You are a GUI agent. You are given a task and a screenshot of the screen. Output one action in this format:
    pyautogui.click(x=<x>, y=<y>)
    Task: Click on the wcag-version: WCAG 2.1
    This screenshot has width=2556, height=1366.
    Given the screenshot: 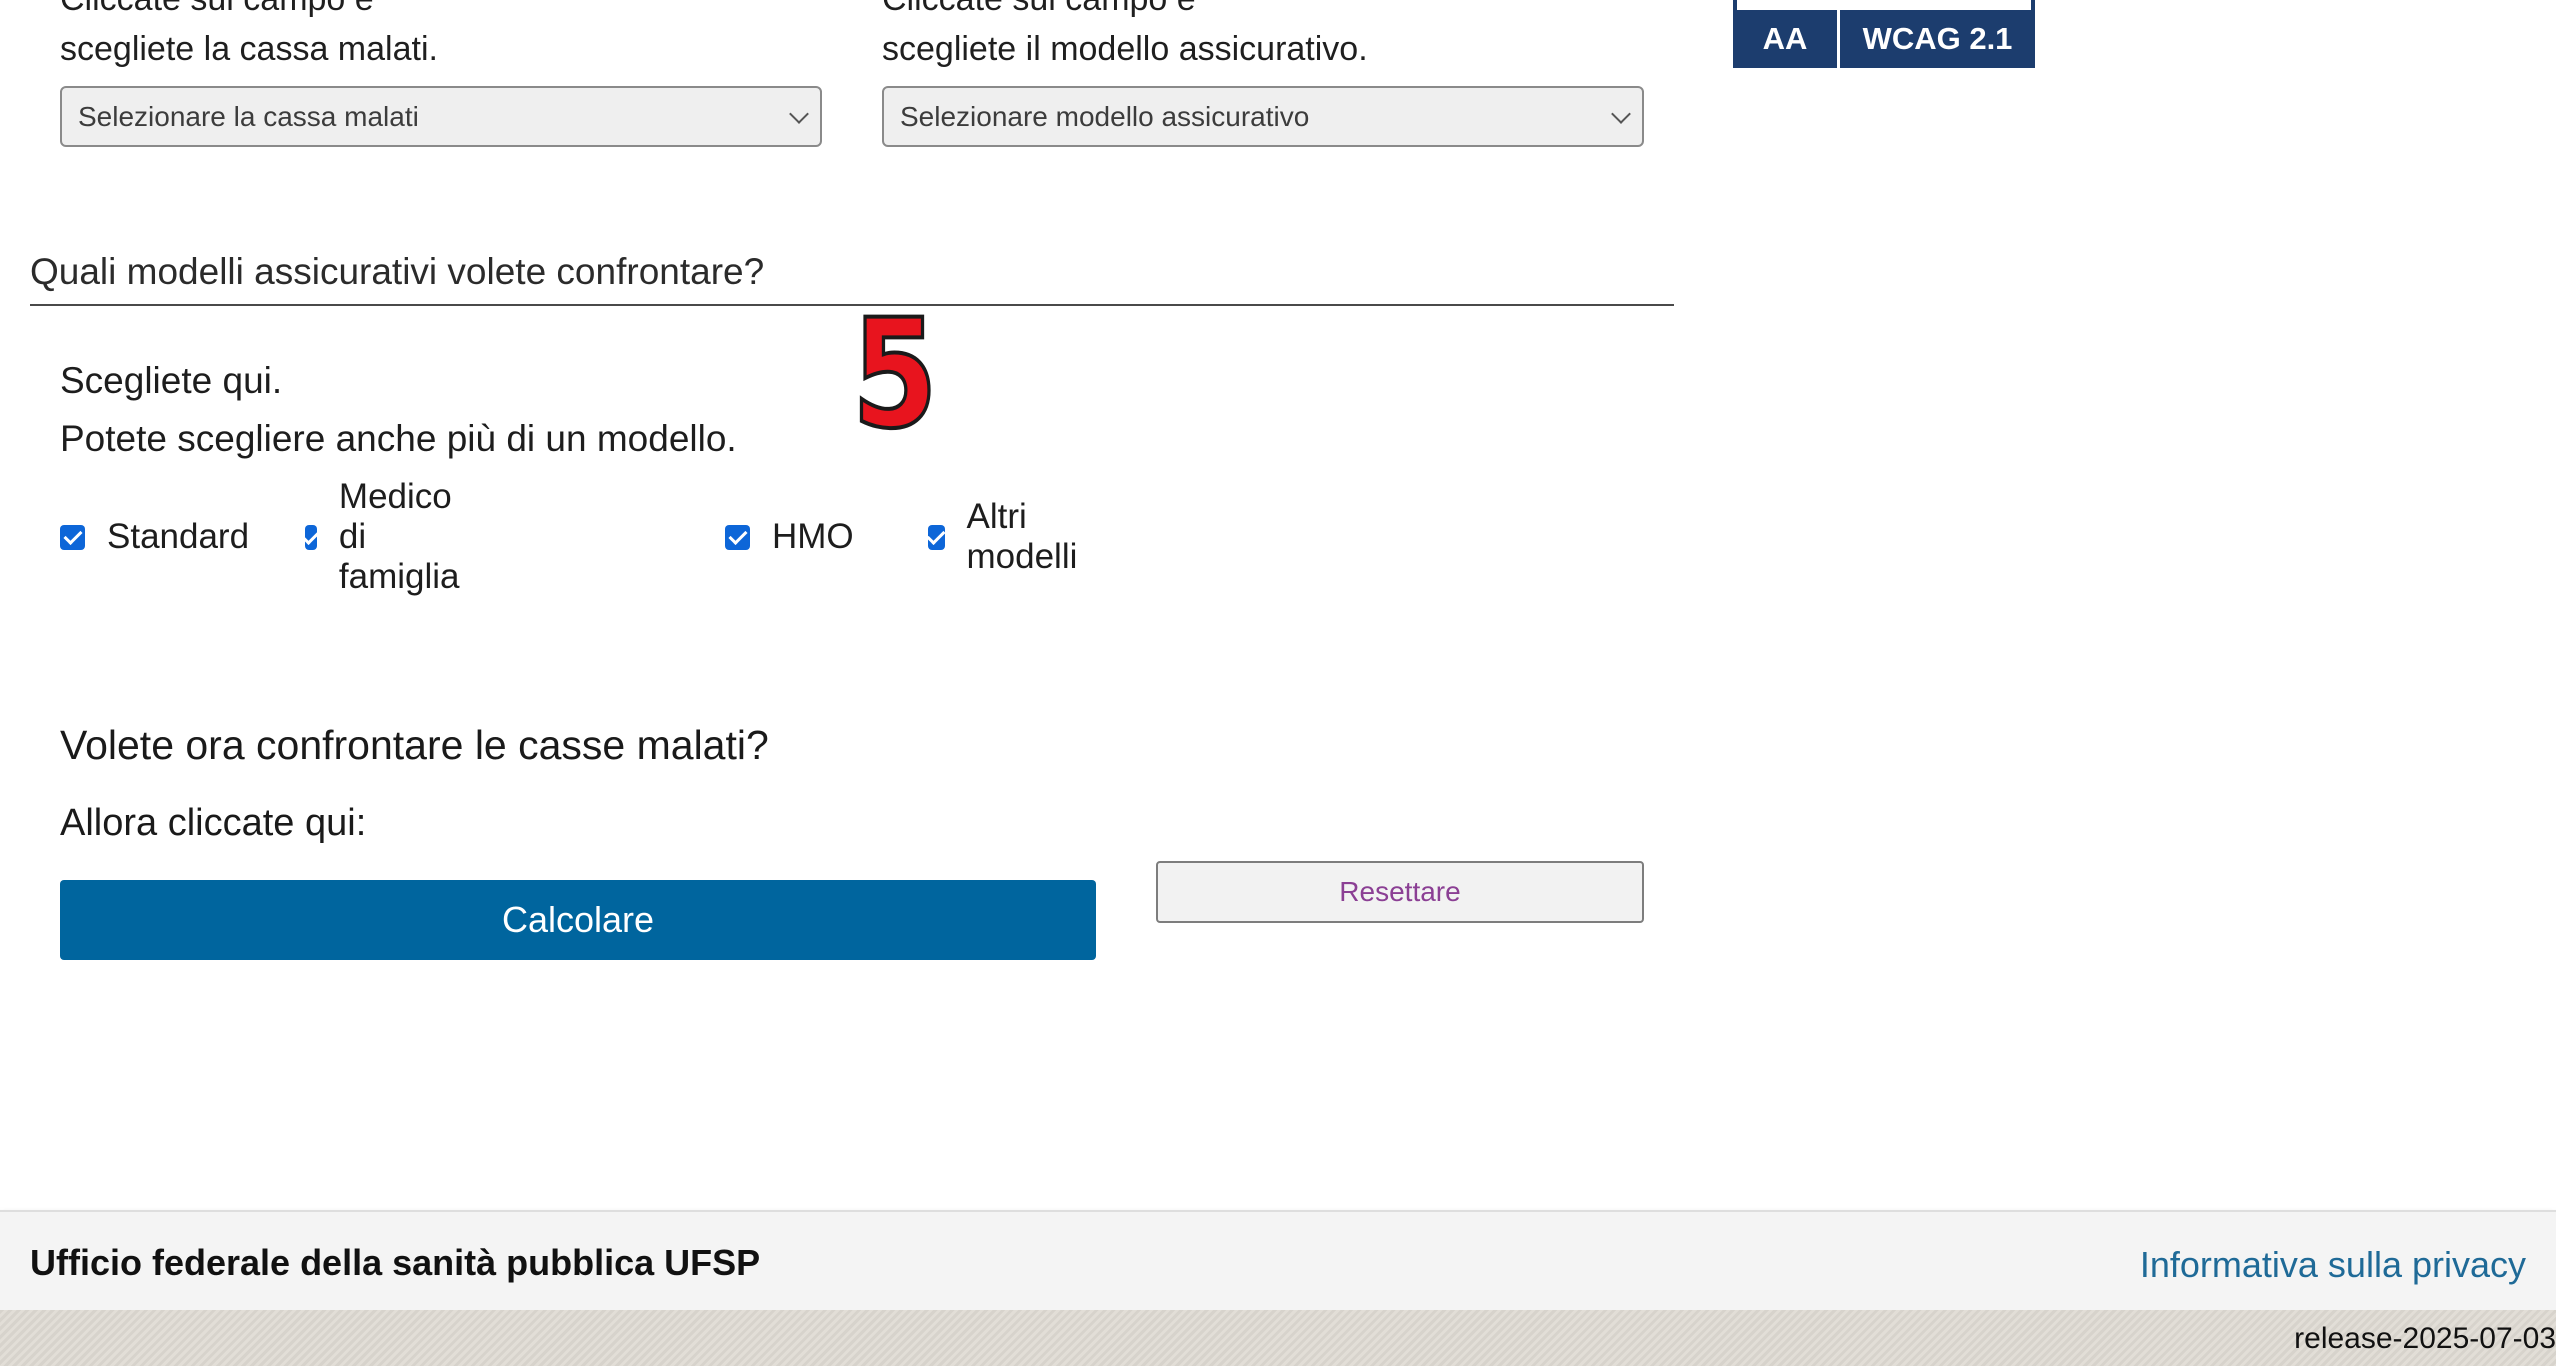 What is the action you would take?
    pyautogui.click(x=1937, y=38)
    